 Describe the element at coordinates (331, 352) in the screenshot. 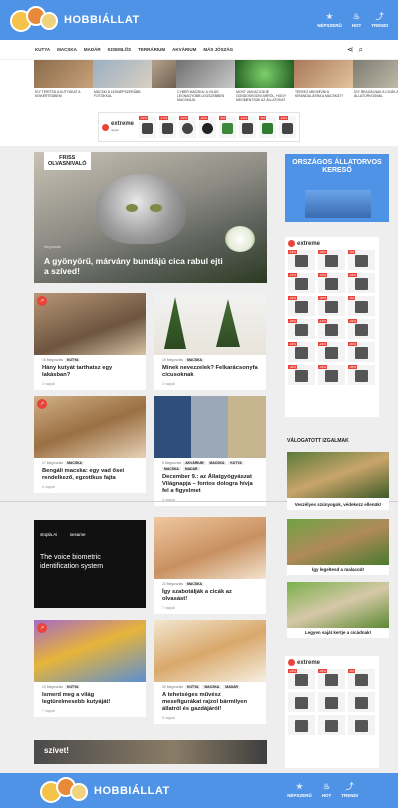

I see `ad-product: -24%` at that location.